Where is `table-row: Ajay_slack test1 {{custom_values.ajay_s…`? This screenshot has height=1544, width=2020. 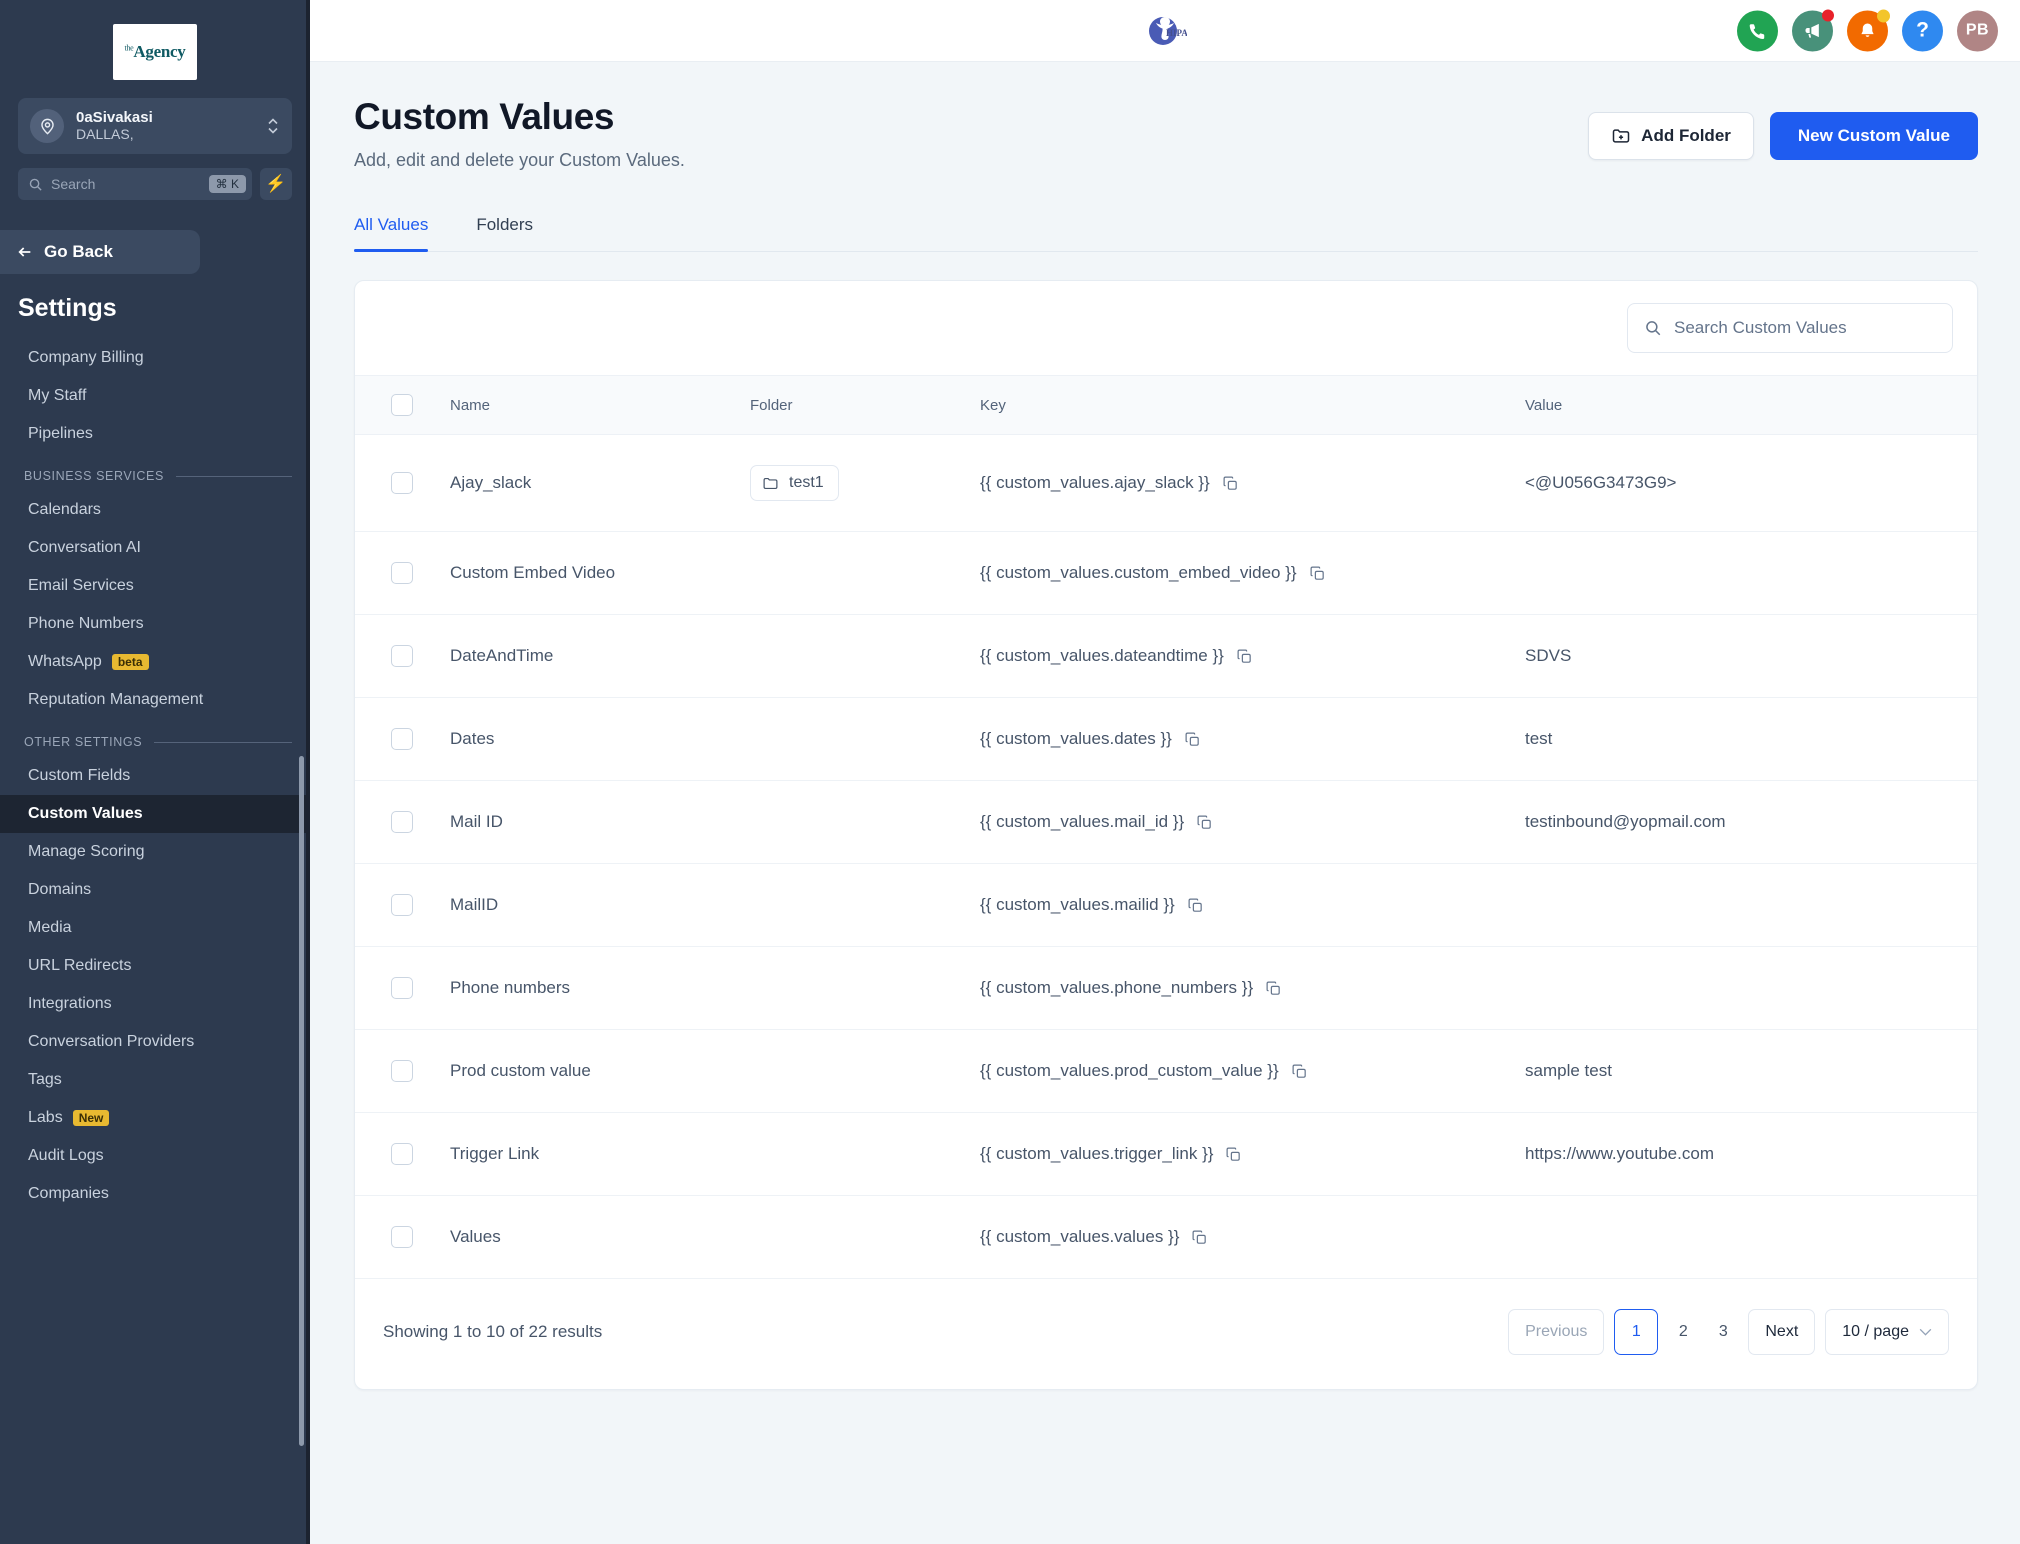 table-row: Ajay_slack test1 {{custom_values.ajay_s… is located at coordinates (1166, 483).